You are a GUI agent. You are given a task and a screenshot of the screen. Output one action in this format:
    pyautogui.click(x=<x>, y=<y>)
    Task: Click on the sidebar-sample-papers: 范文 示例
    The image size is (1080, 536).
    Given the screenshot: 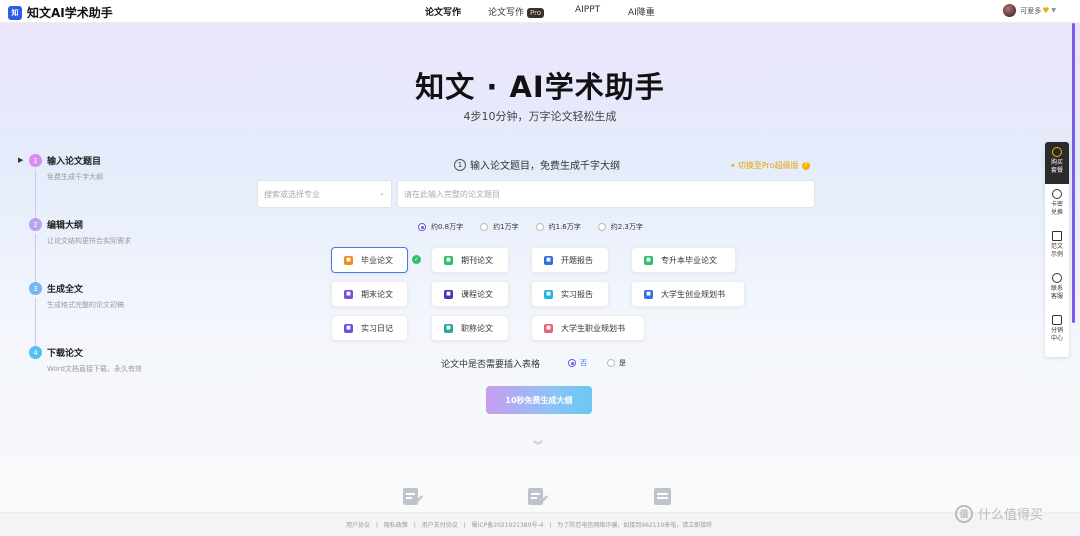 What is the action you would take?
    pyautogui.click(x=1057, y=247)
    